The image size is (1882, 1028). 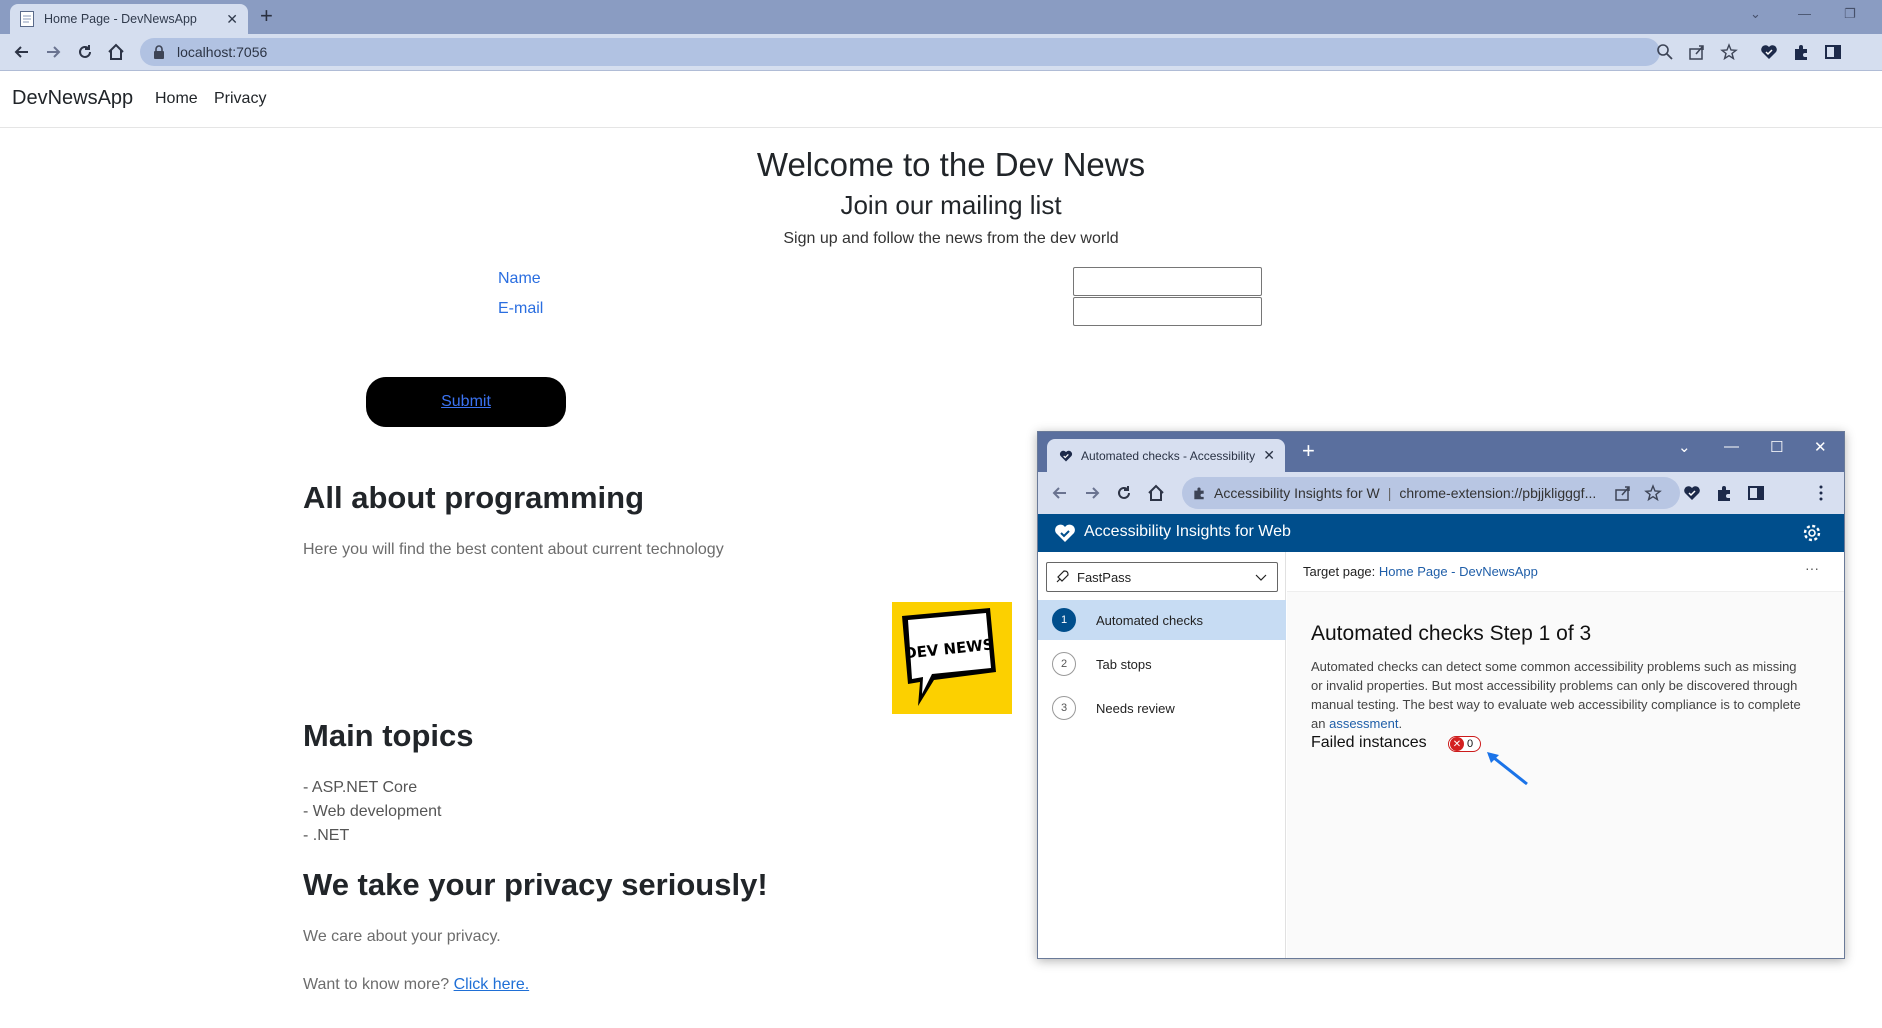 What do you see at coordinates (1199, 493) in the screenshot?
I see `extension-puzzle-icon` at bounding box center [1199, 493].